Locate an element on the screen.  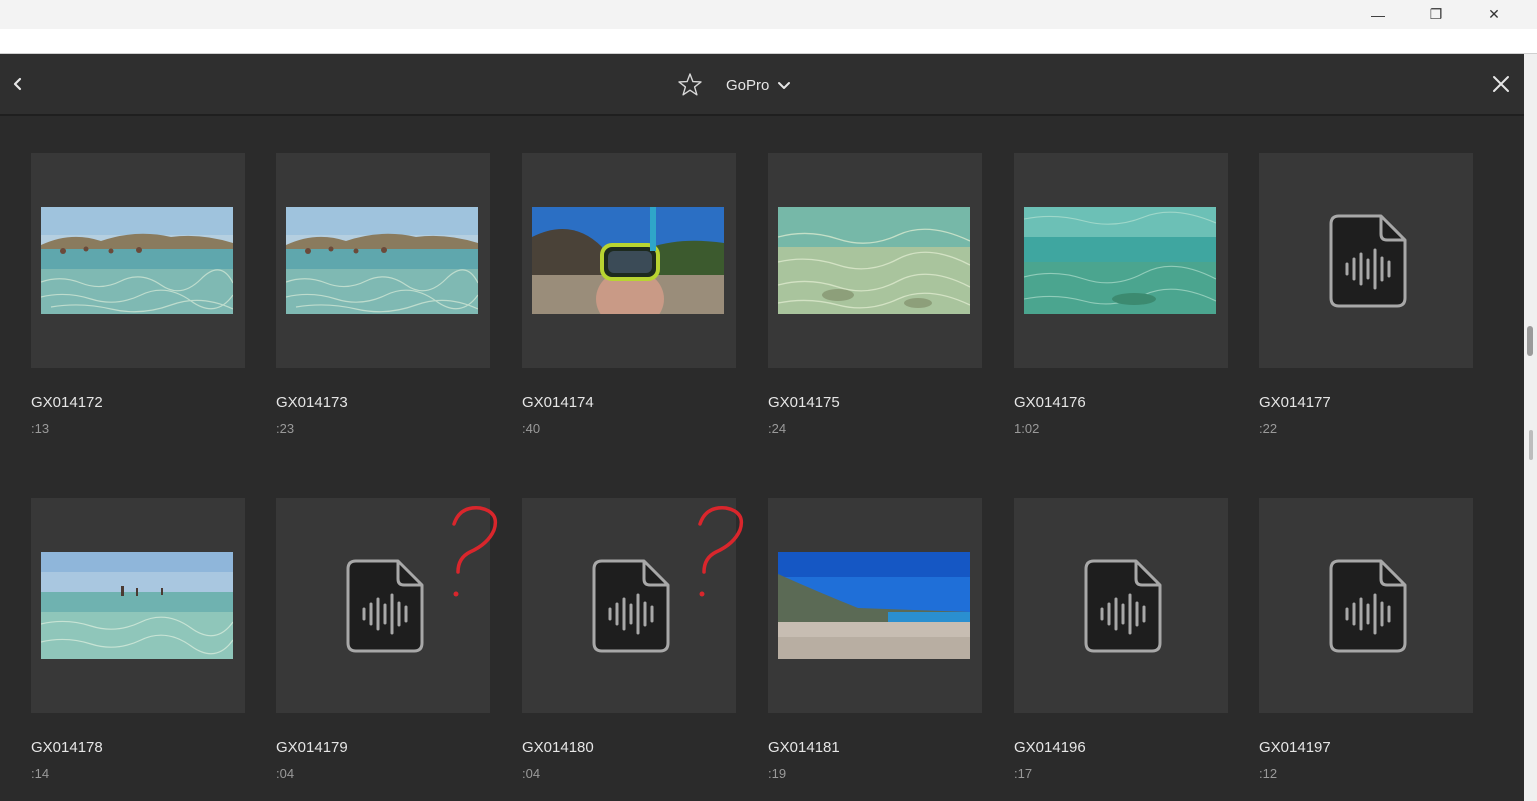
back-button is located at coordinates (18, 84).